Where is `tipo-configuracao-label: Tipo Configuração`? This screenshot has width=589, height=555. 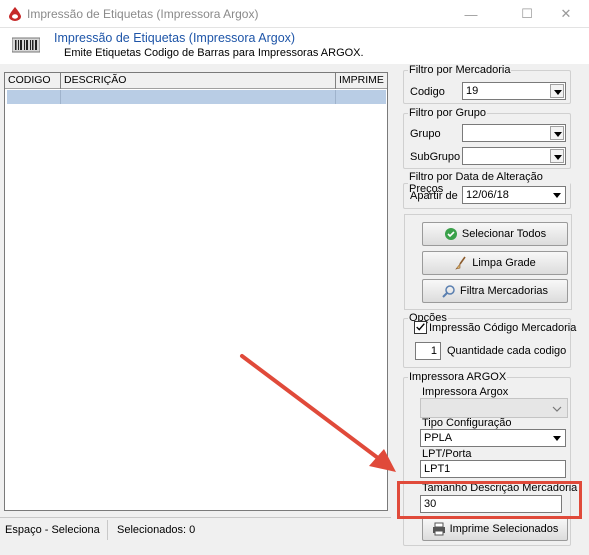 tipo-configuracao-label: Tipo Configuração is located at coordinates (467, 423).